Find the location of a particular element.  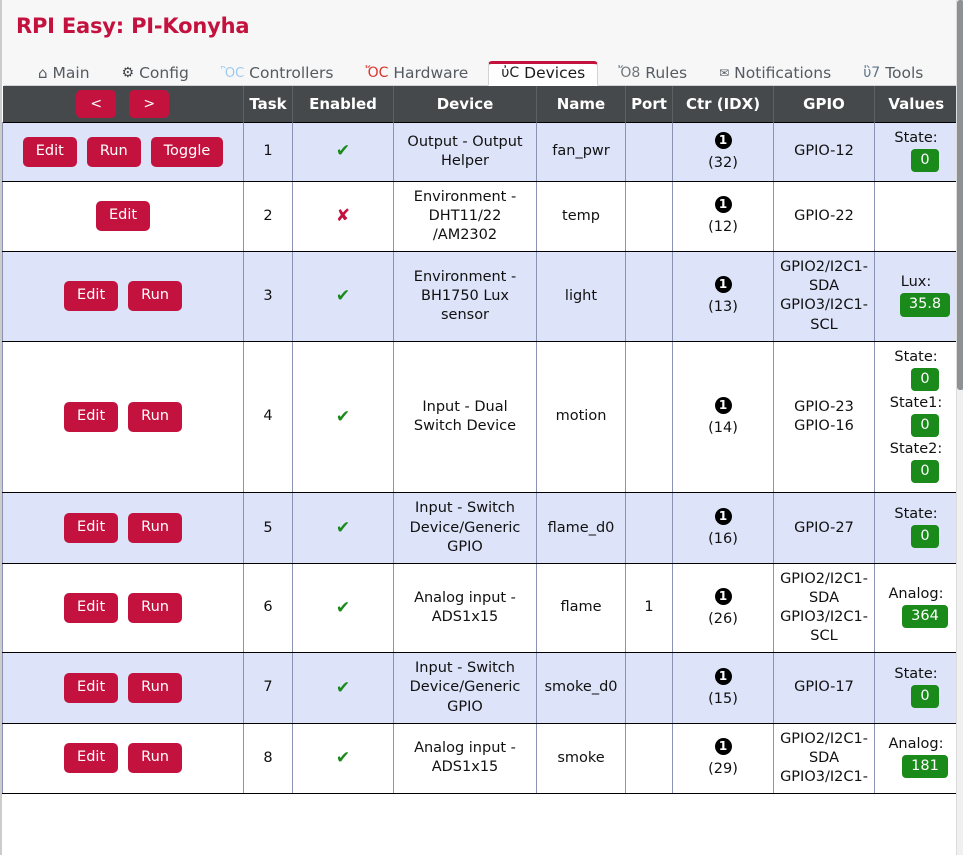

gpio-cell: GPIO2/I2C1-SDA GPIO3/I2C1- is located at coordinates (824, 758).